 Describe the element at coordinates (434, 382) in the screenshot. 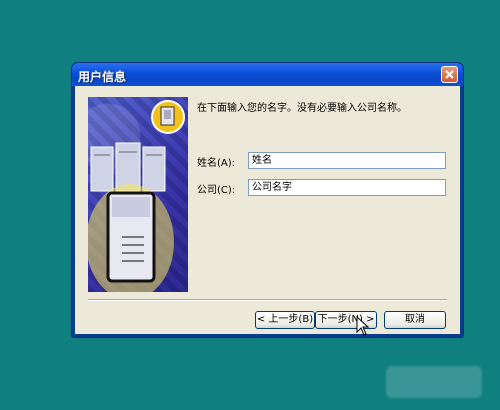

I see `watermark-blur` at that location.